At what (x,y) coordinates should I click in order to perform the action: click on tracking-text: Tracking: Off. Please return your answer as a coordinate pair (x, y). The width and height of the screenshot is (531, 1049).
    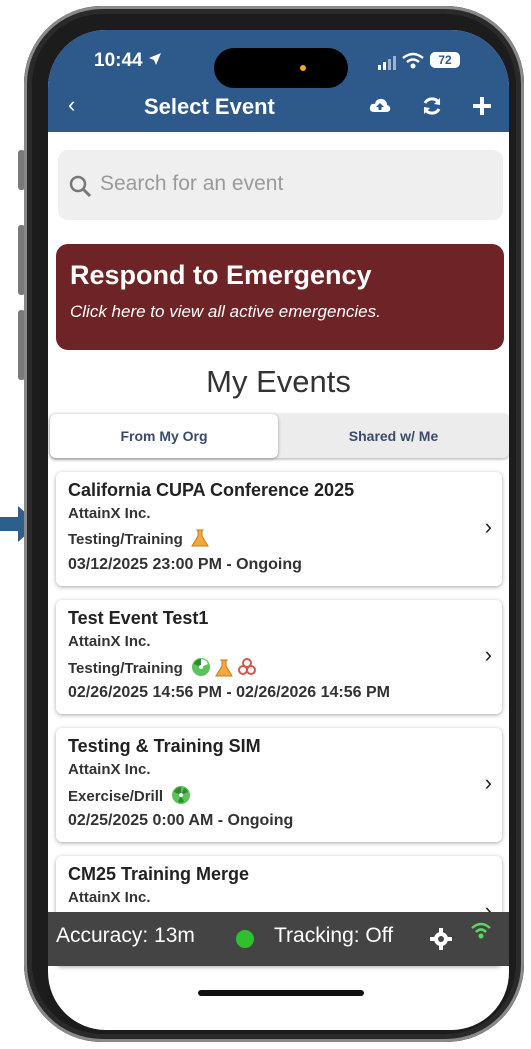
    Looking at the image, I should click on (334, 935).